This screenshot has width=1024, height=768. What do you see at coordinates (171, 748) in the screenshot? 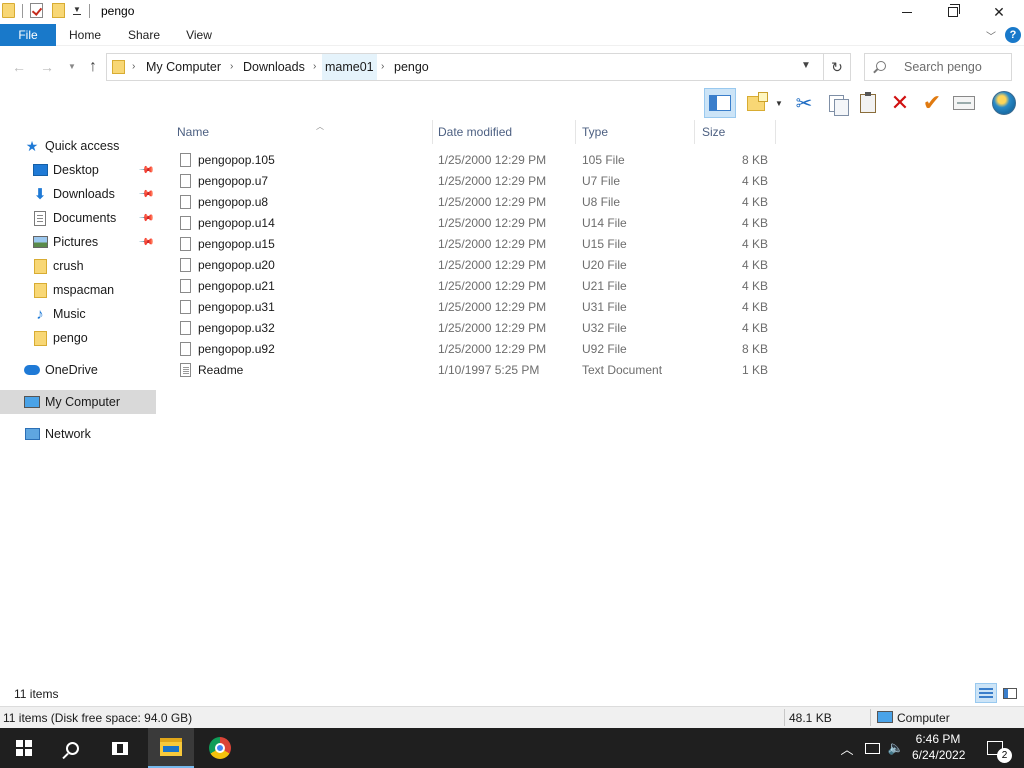
I see `file-explorer-taskbar-button` at bounding box center [171, 748].